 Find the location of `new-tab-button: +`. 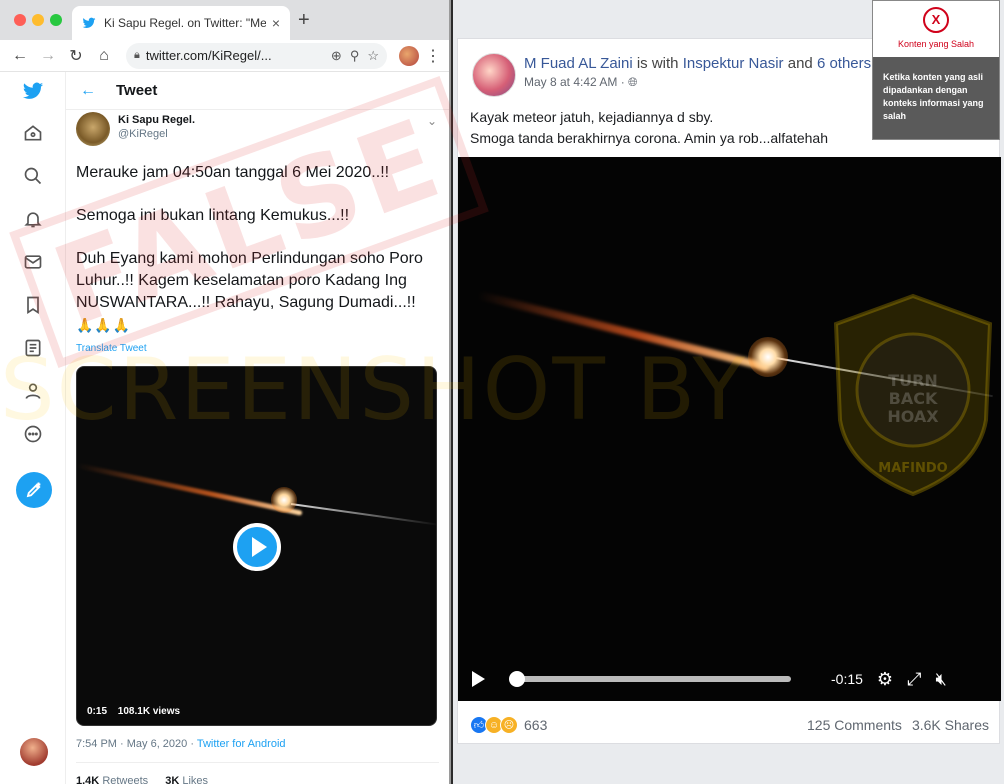

new-tab-button: + is located at coordinates (304, 20).